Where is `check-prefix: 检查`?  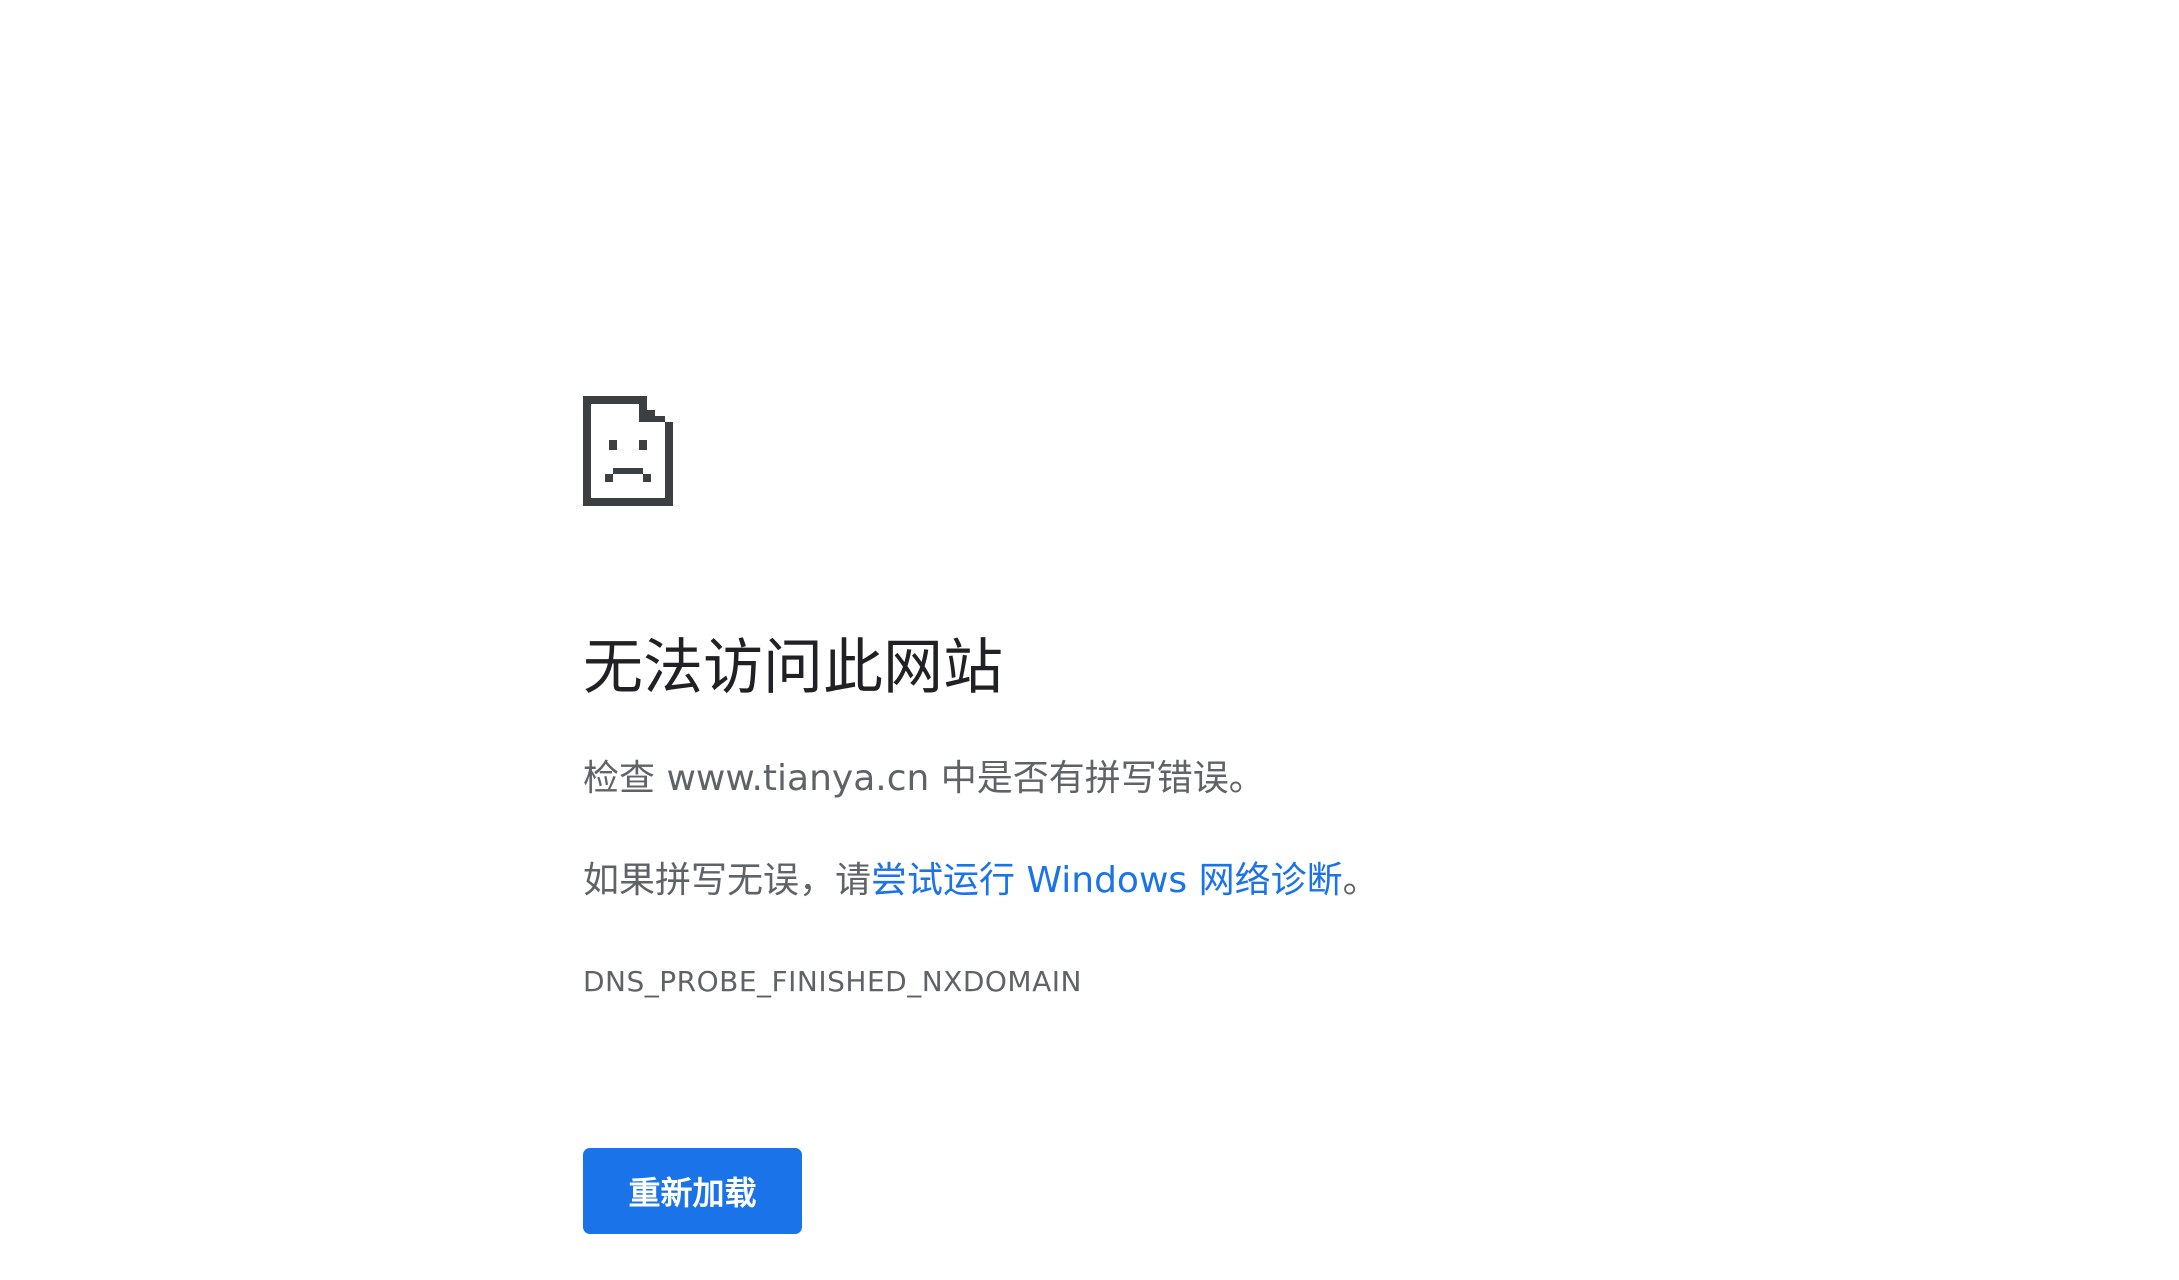
check-prefix: 检查 is located at coordinates (625, 778).